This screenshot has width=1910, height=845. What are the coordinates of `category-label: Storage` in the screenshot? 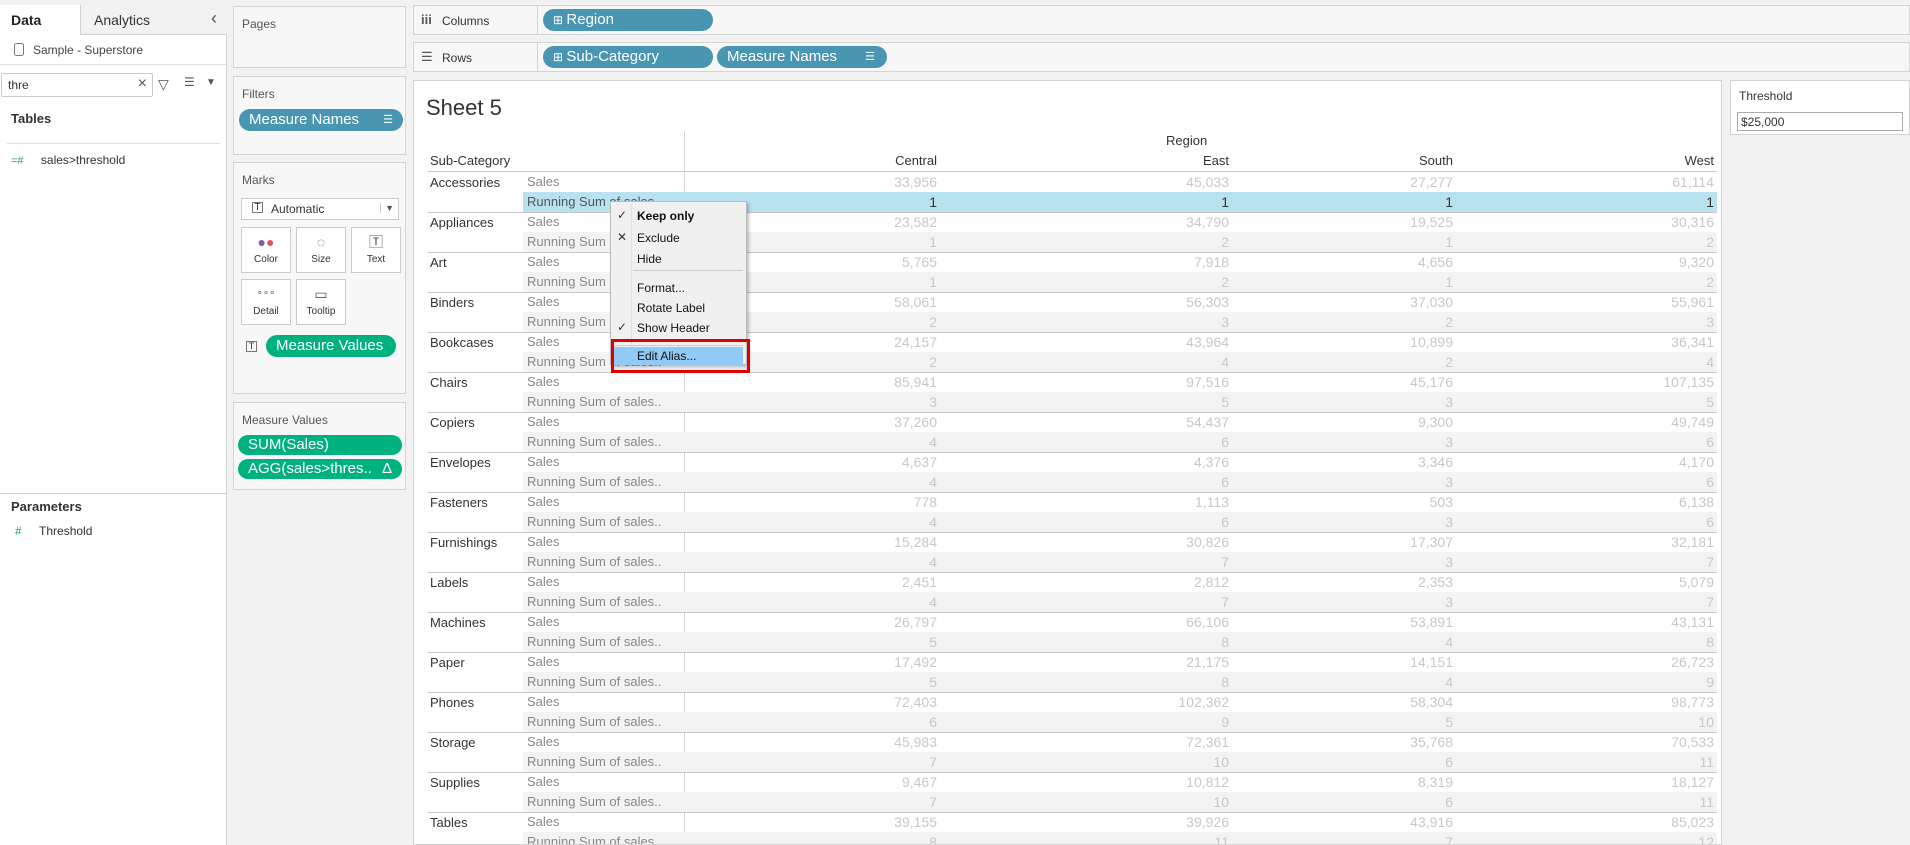 It's located at (453, 743).